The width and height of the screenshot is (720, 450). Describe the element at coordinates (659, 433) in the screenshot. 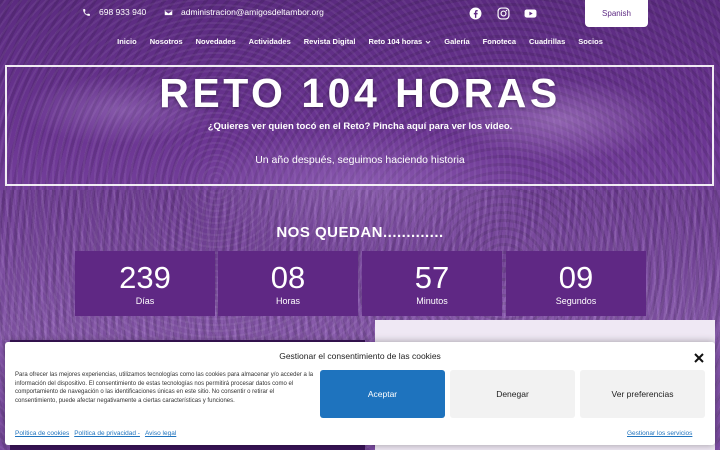

I see `manage-services-link: Gestionar los servicios` at that location.